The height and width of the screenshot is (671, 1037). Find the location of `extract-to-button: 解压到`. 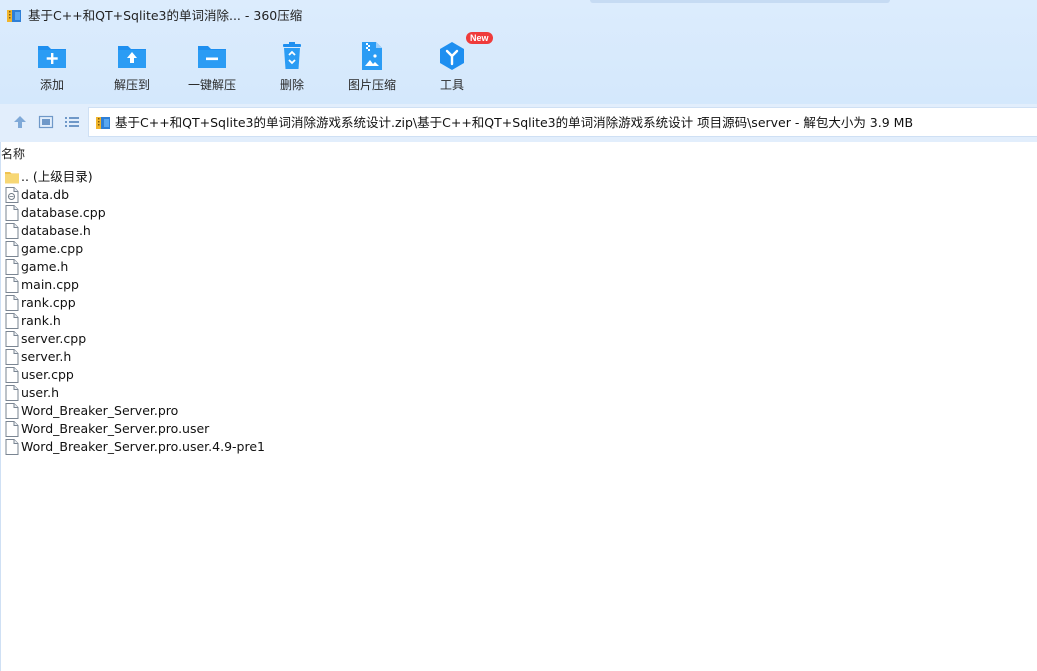

extract-to-button: 解压到 is located at coordinates (132, 69).